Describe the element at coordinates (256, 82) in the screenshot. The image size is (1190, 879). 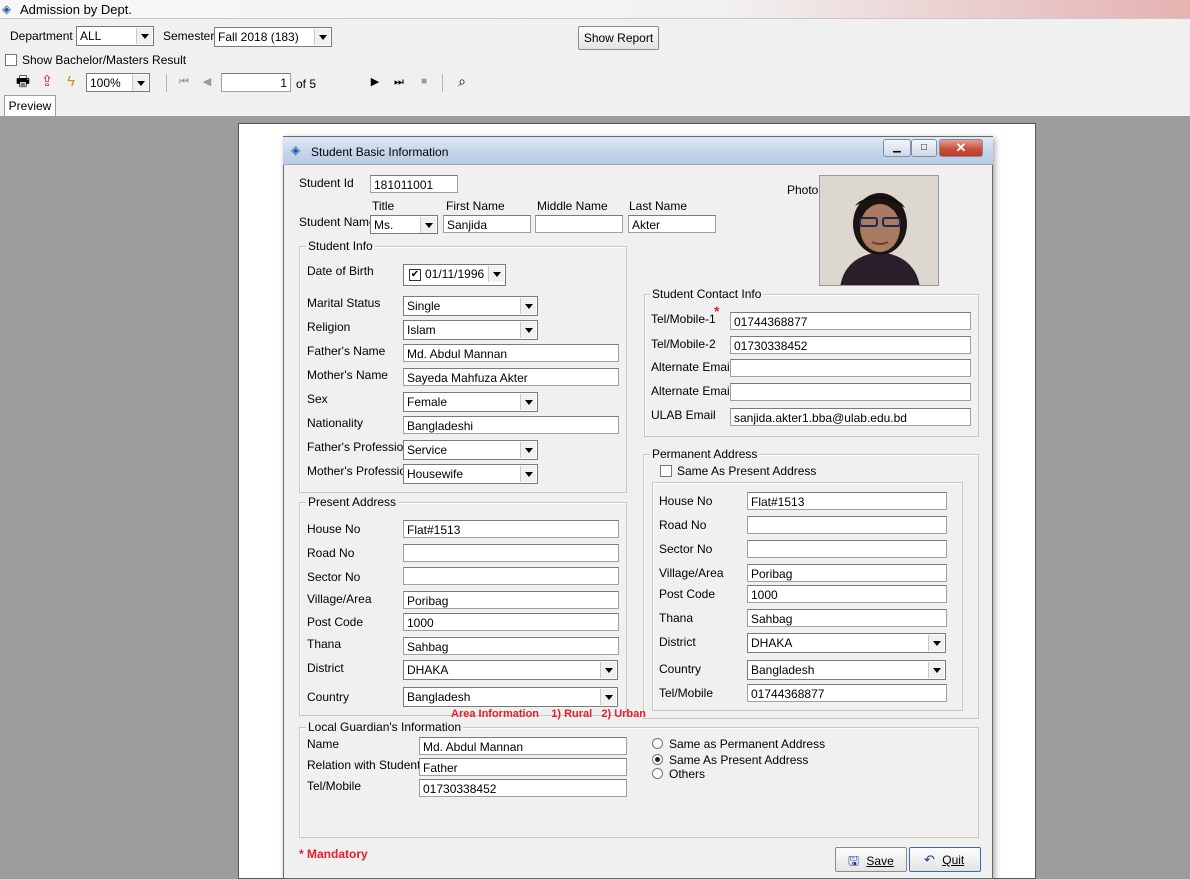
I see `page-number-input: 1` at that location.